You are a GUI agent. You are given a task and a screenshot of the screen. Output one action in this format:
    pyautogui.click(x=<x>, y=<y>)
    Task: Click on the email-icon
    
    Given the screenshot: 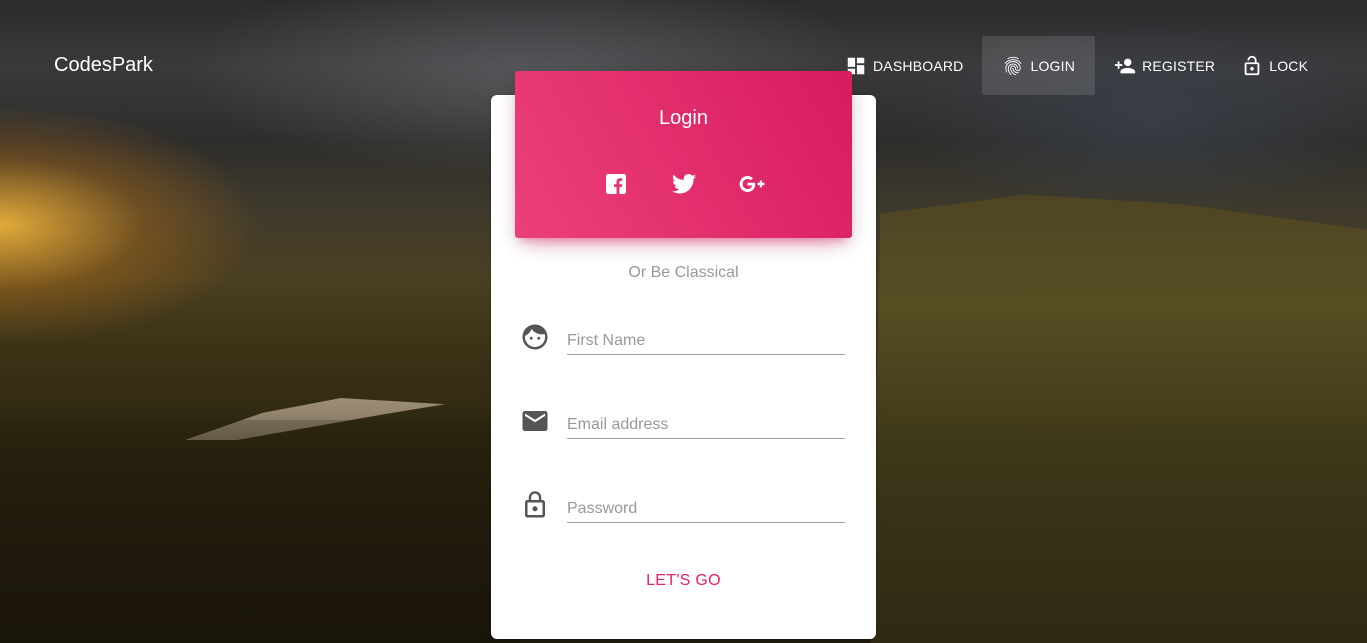 What is the action you would take?
    pyautogui.click(x=535, y=421)
    